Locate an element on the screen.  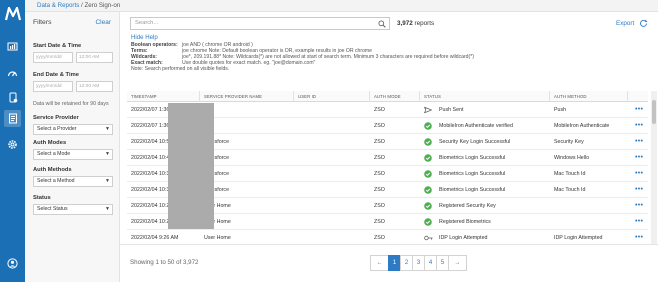
gauge-icon is located at coordinates (12, 72).